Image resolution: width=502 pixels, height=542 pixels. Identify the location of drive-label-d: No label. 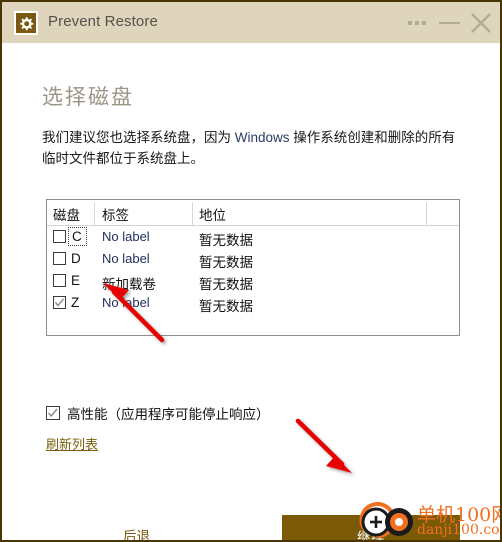
(126, 258).